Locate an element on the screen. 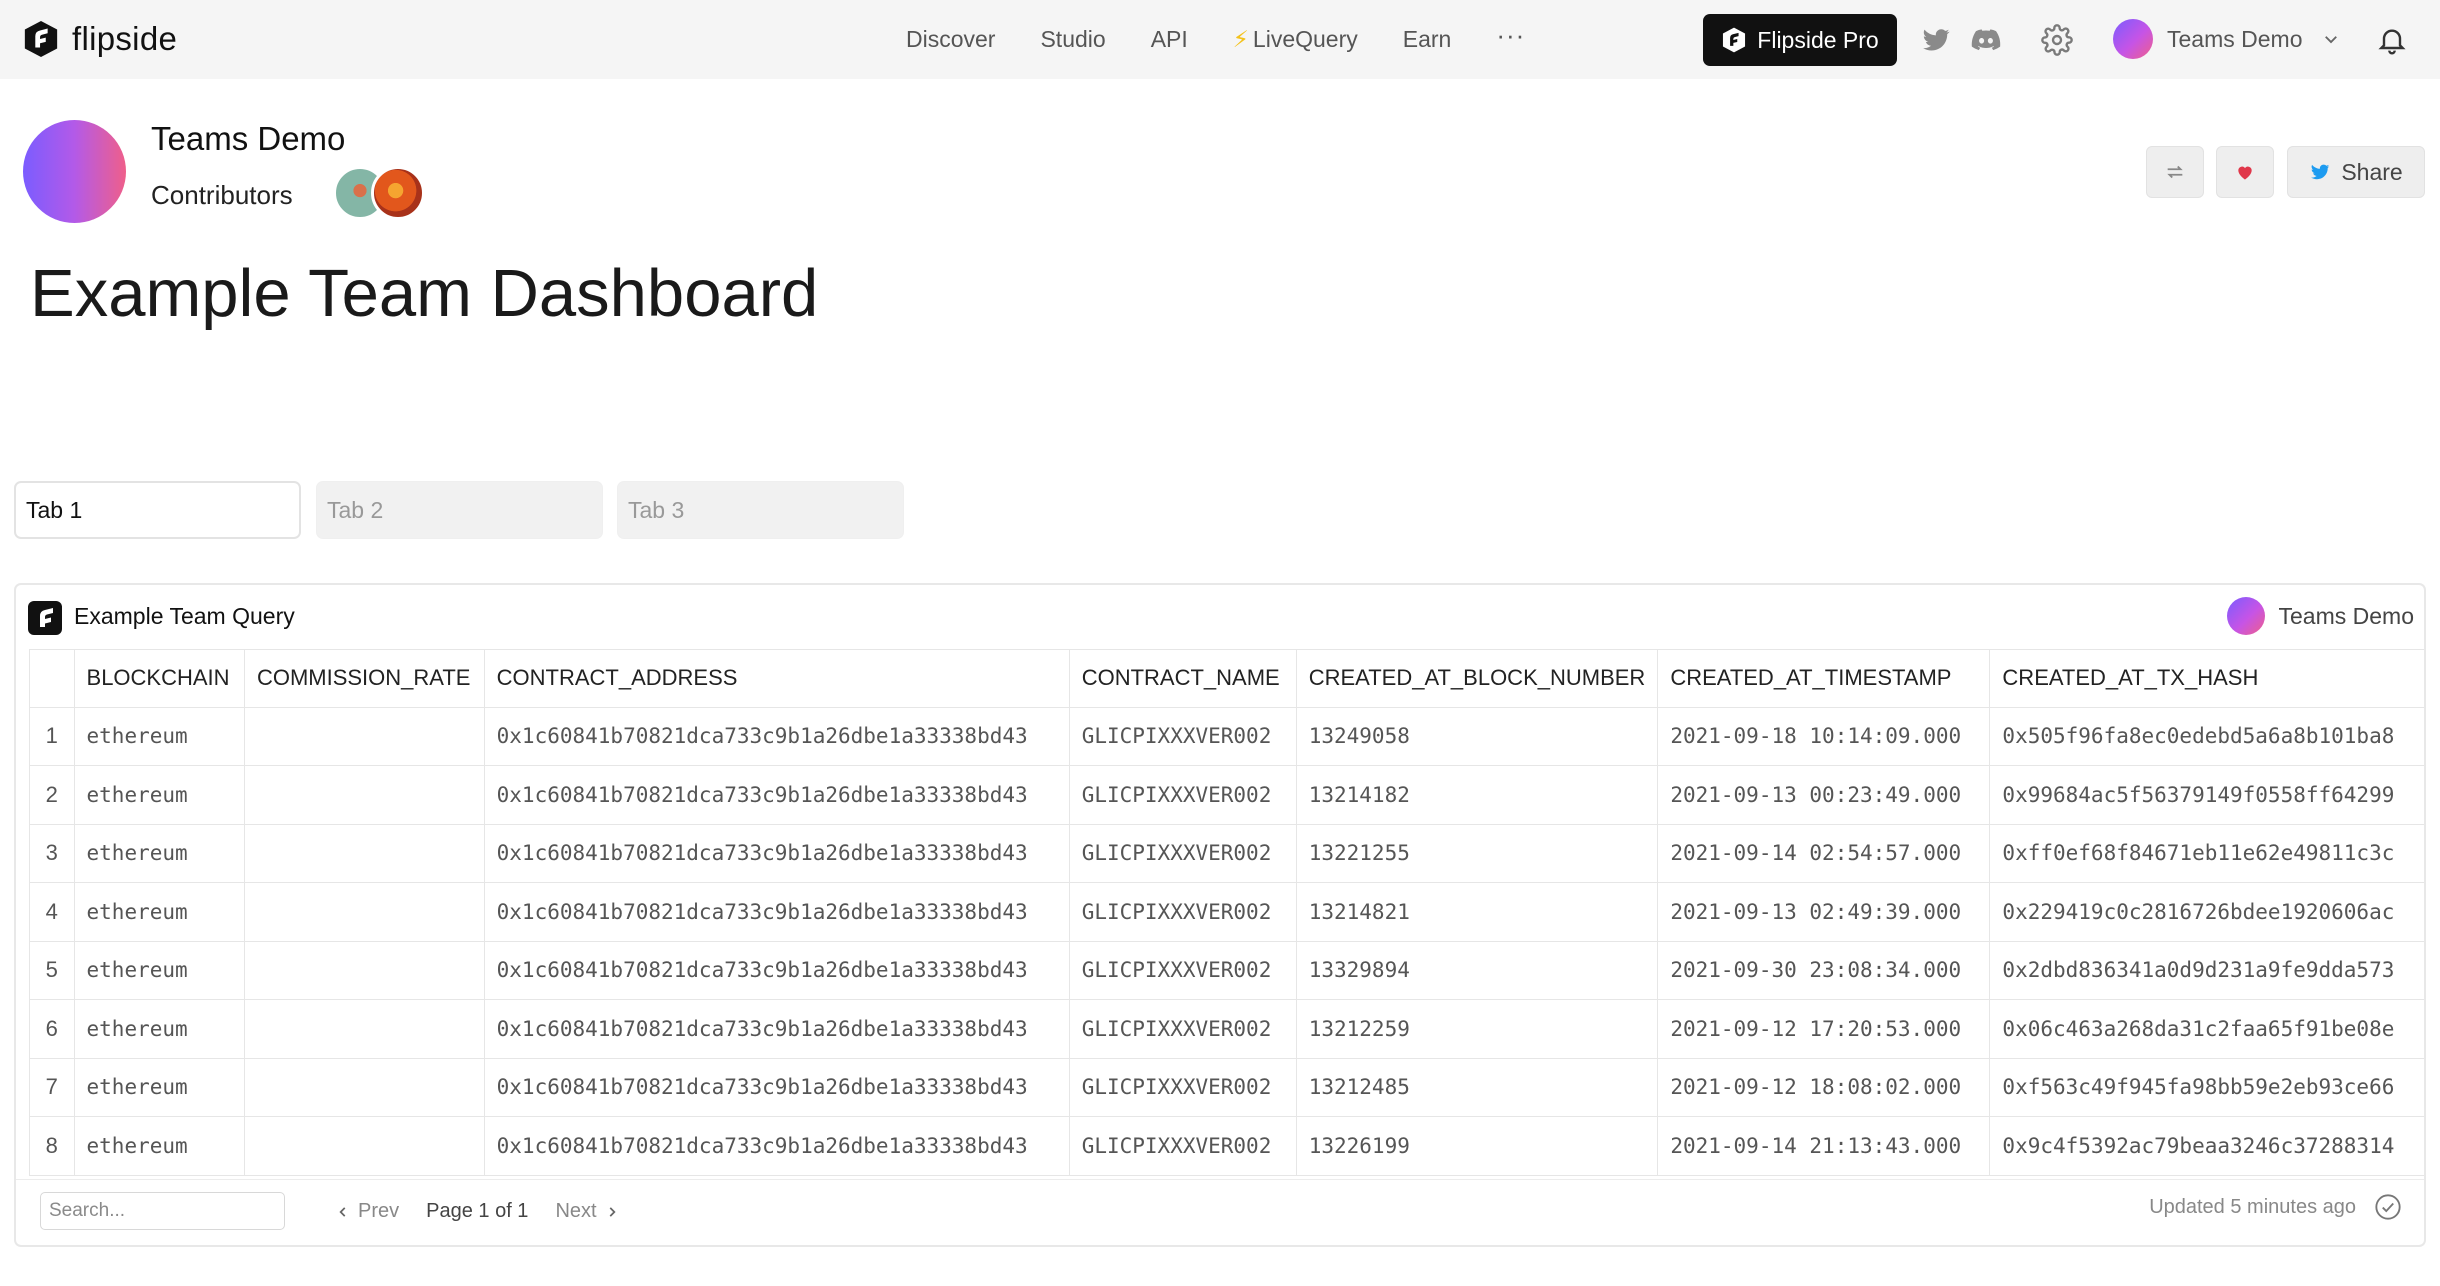 Image resolution: width=2440 pixels, height=1286 pixels. table-cell: 0x06c463a268da31c2faa65f91be08e is located at coordinates (2206, 1029).